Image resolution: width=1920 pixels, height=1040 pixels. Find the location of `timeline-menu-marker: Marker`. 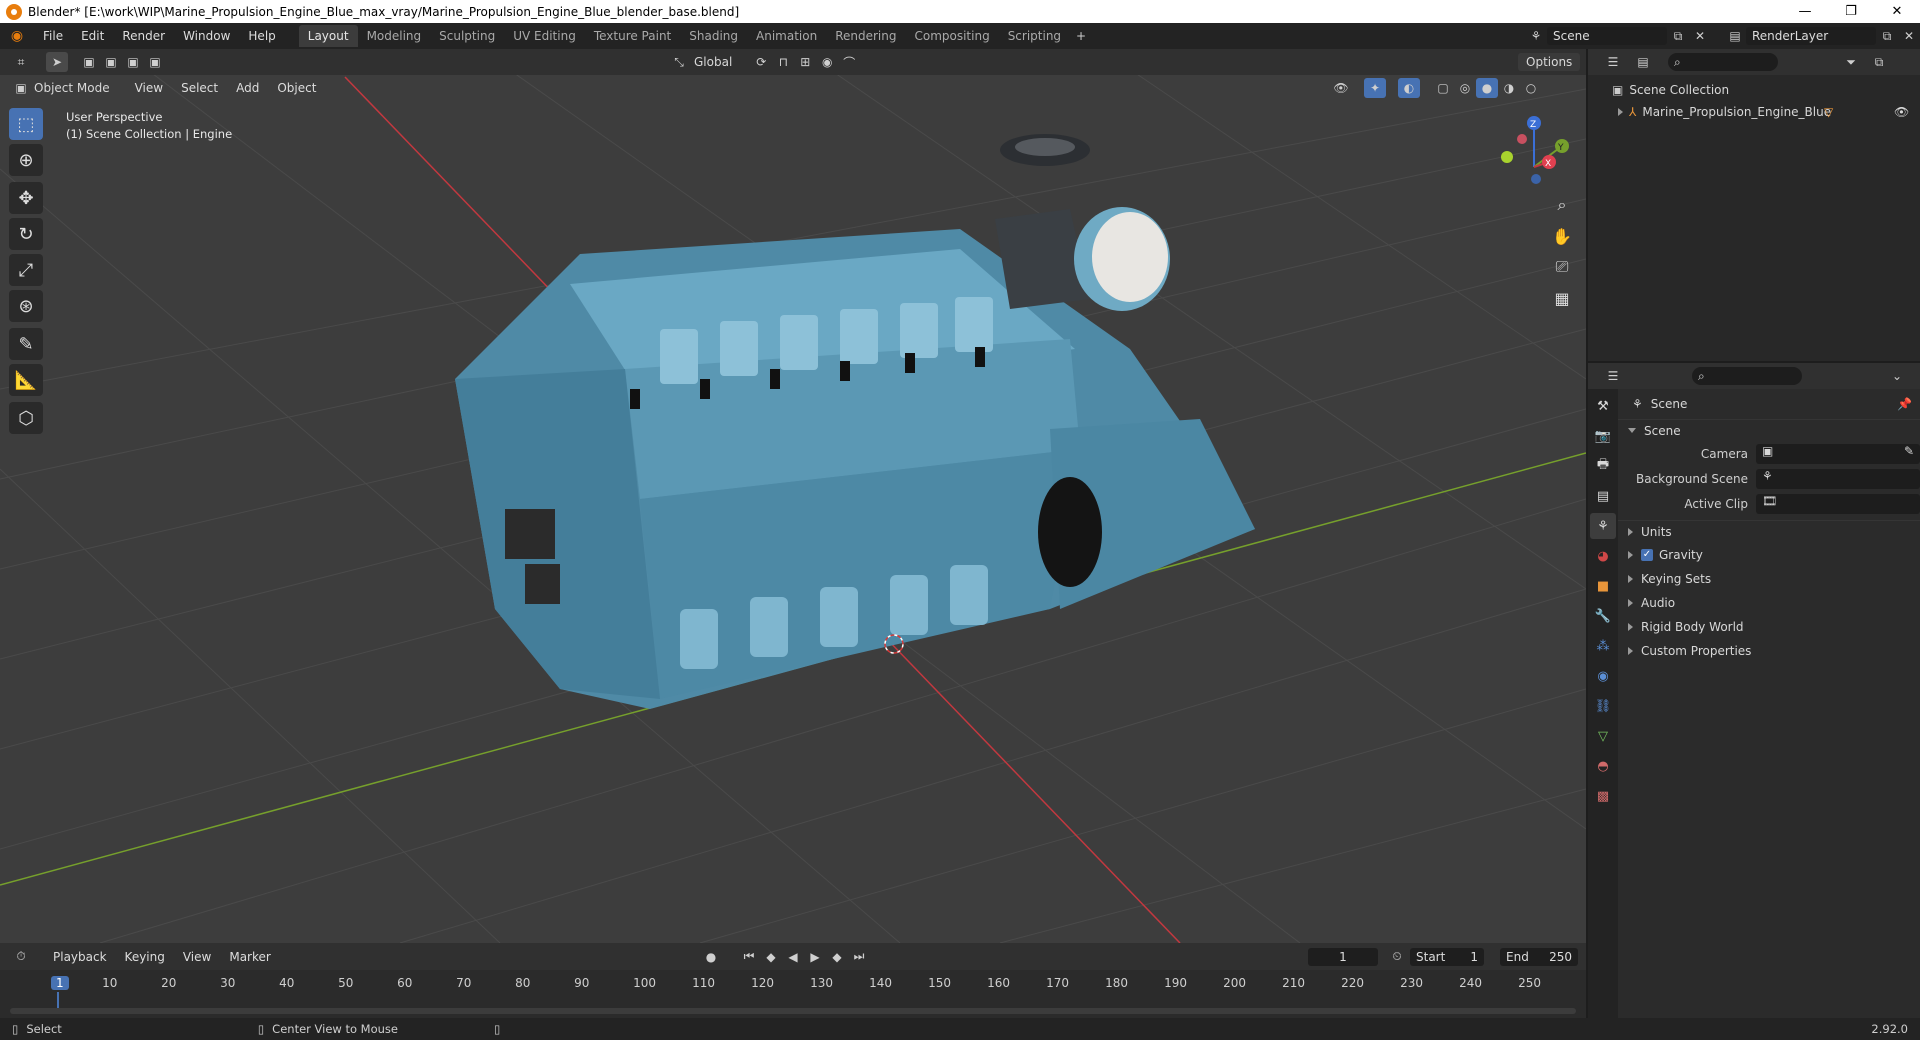

timeline-menu-marker: Marker is located at coordinates (249, 957).